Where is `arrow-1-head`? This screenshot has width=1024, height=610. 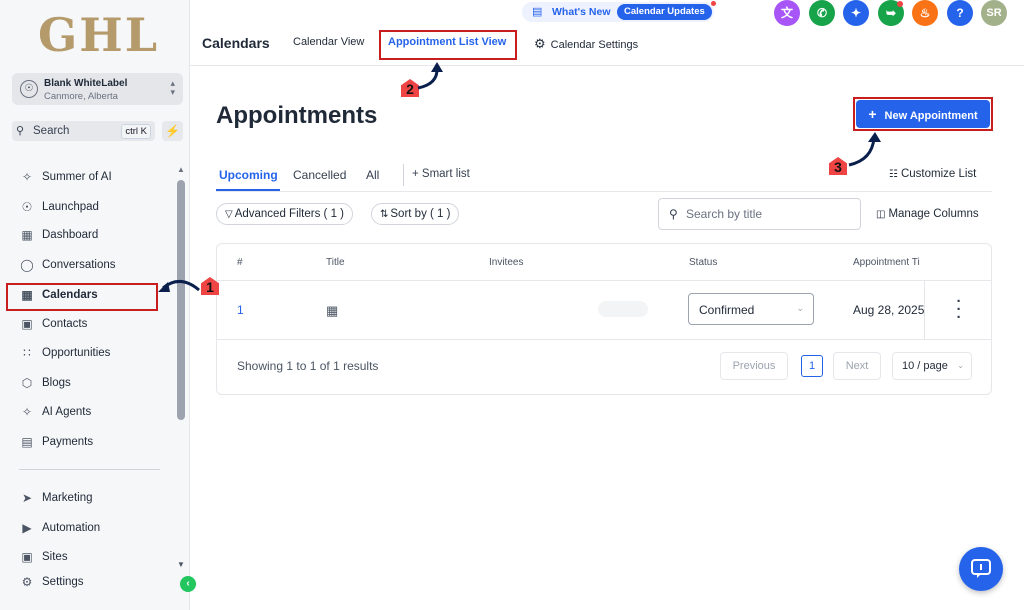 arrow-1-head is located at coordinates (164, 287).